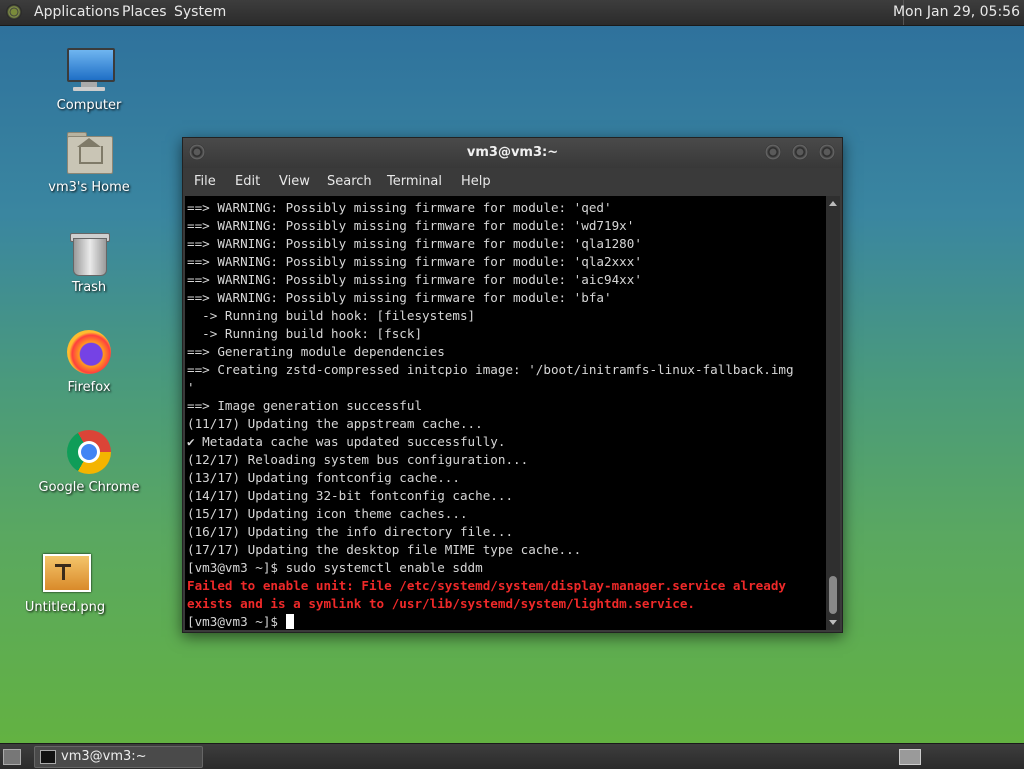 The width and height of the screenshot is (1024, 769). What do you see at coordinates (14, 12) in the screenshot?
I see `distro-logo-icon` at bounding box center [14, 12].